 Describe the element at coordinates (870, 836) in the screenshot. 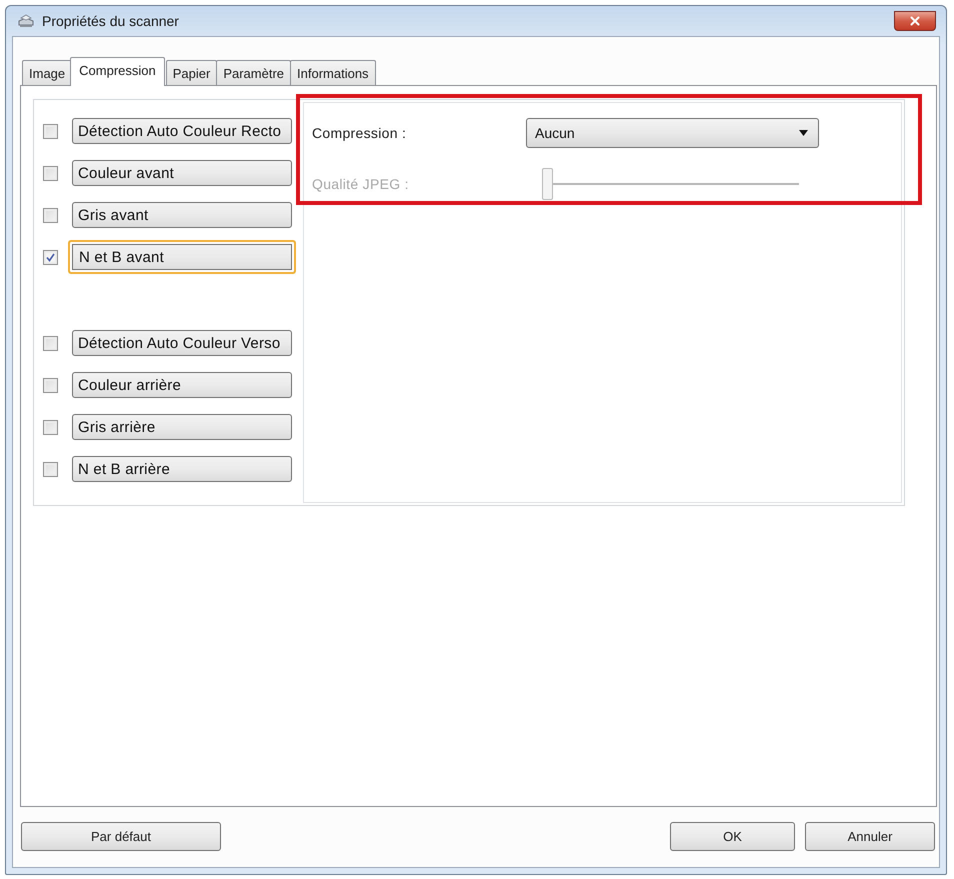

I see `cancel-button: Annuler` at that location.